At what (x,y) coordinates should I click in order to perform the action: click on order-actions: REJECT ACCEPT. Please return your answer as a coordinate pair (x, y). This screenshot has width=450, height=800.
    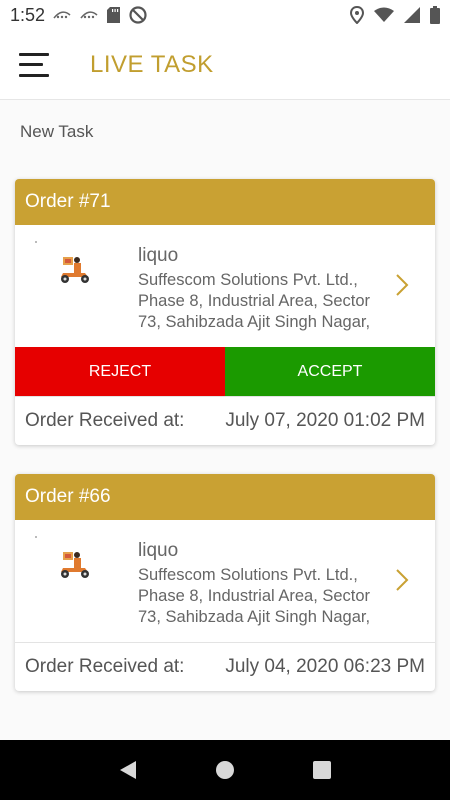
    Looking at the image, I should click on (225, 371).